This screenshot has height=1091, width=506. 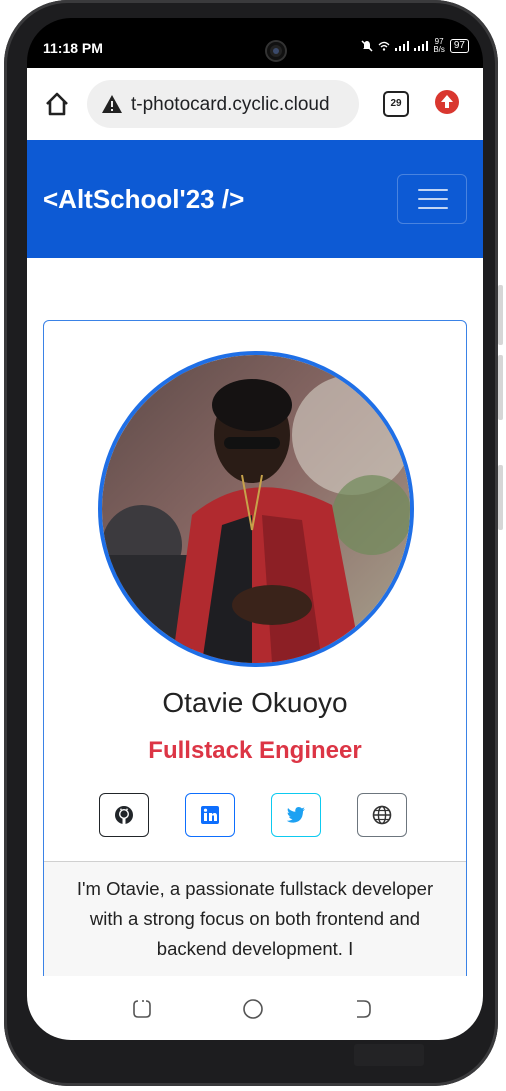 I want to click on net-speed: 97 B/s, so click(x=439, y=46).